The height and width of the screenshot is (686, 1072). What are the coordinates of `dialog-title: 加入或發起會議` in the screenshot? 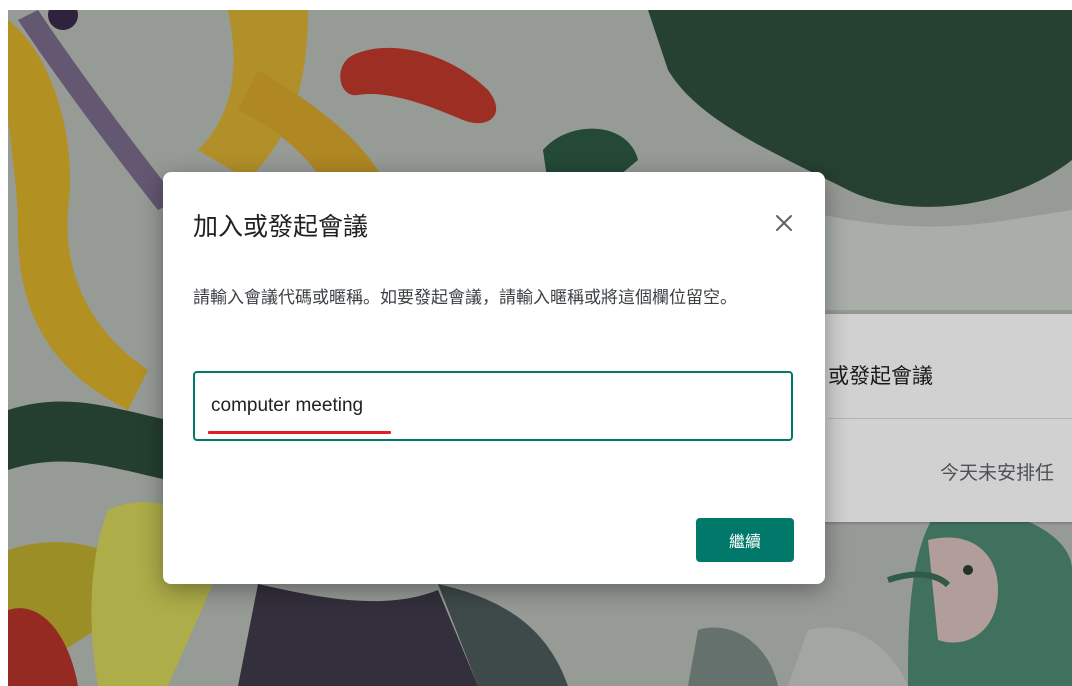 It's located at (281, 226).